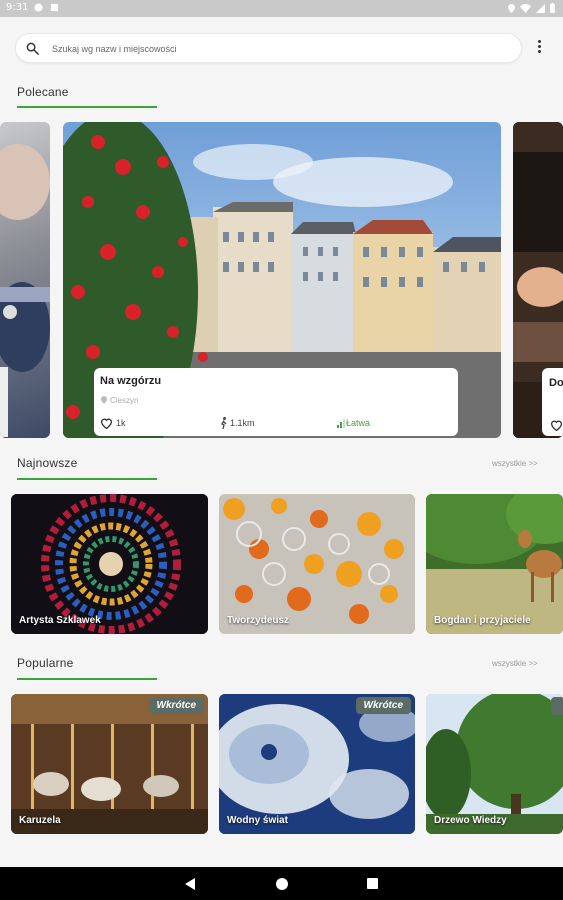 This screenshot has width=563, height=900. Describe the element at coordinates (539, 48) in the screenshot. I see `more-options-icon` at that location.